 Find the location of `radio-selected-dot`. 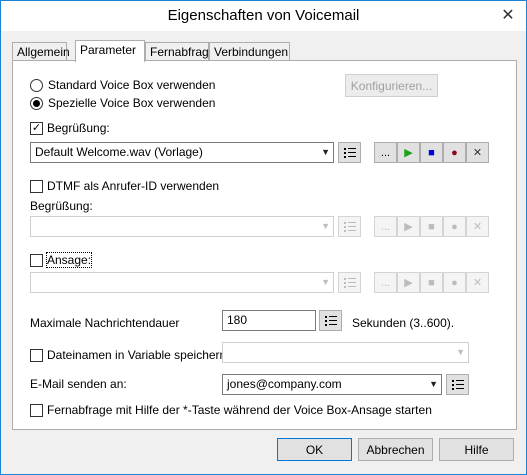

radio-selected-dot is located at coordinates (36, 103).